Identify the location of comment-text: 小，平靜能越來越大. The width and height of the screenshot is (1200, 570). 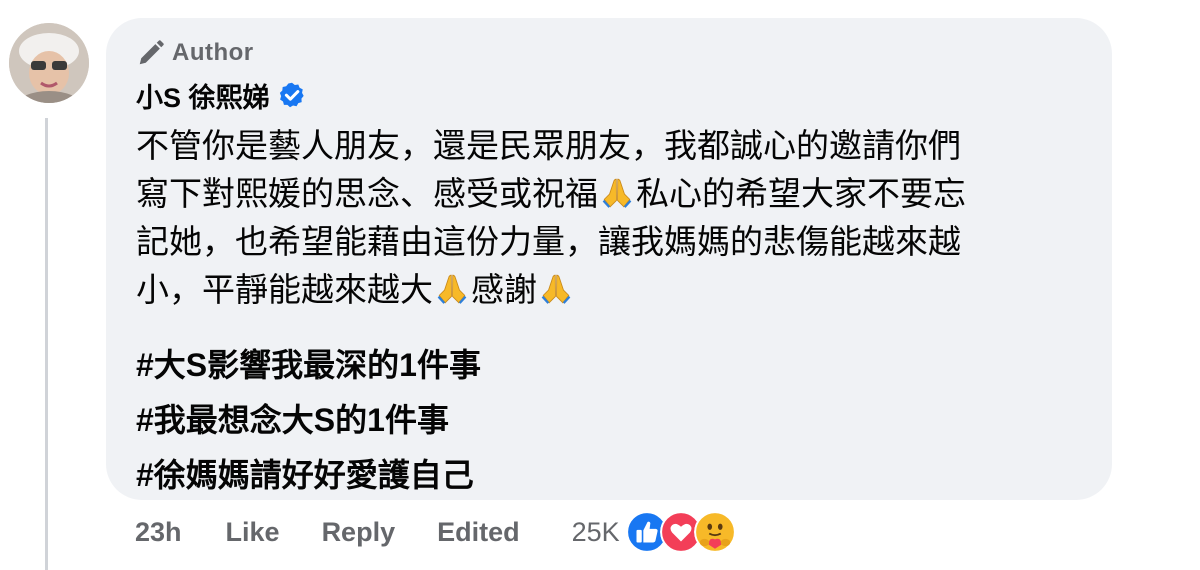
(284, 289).